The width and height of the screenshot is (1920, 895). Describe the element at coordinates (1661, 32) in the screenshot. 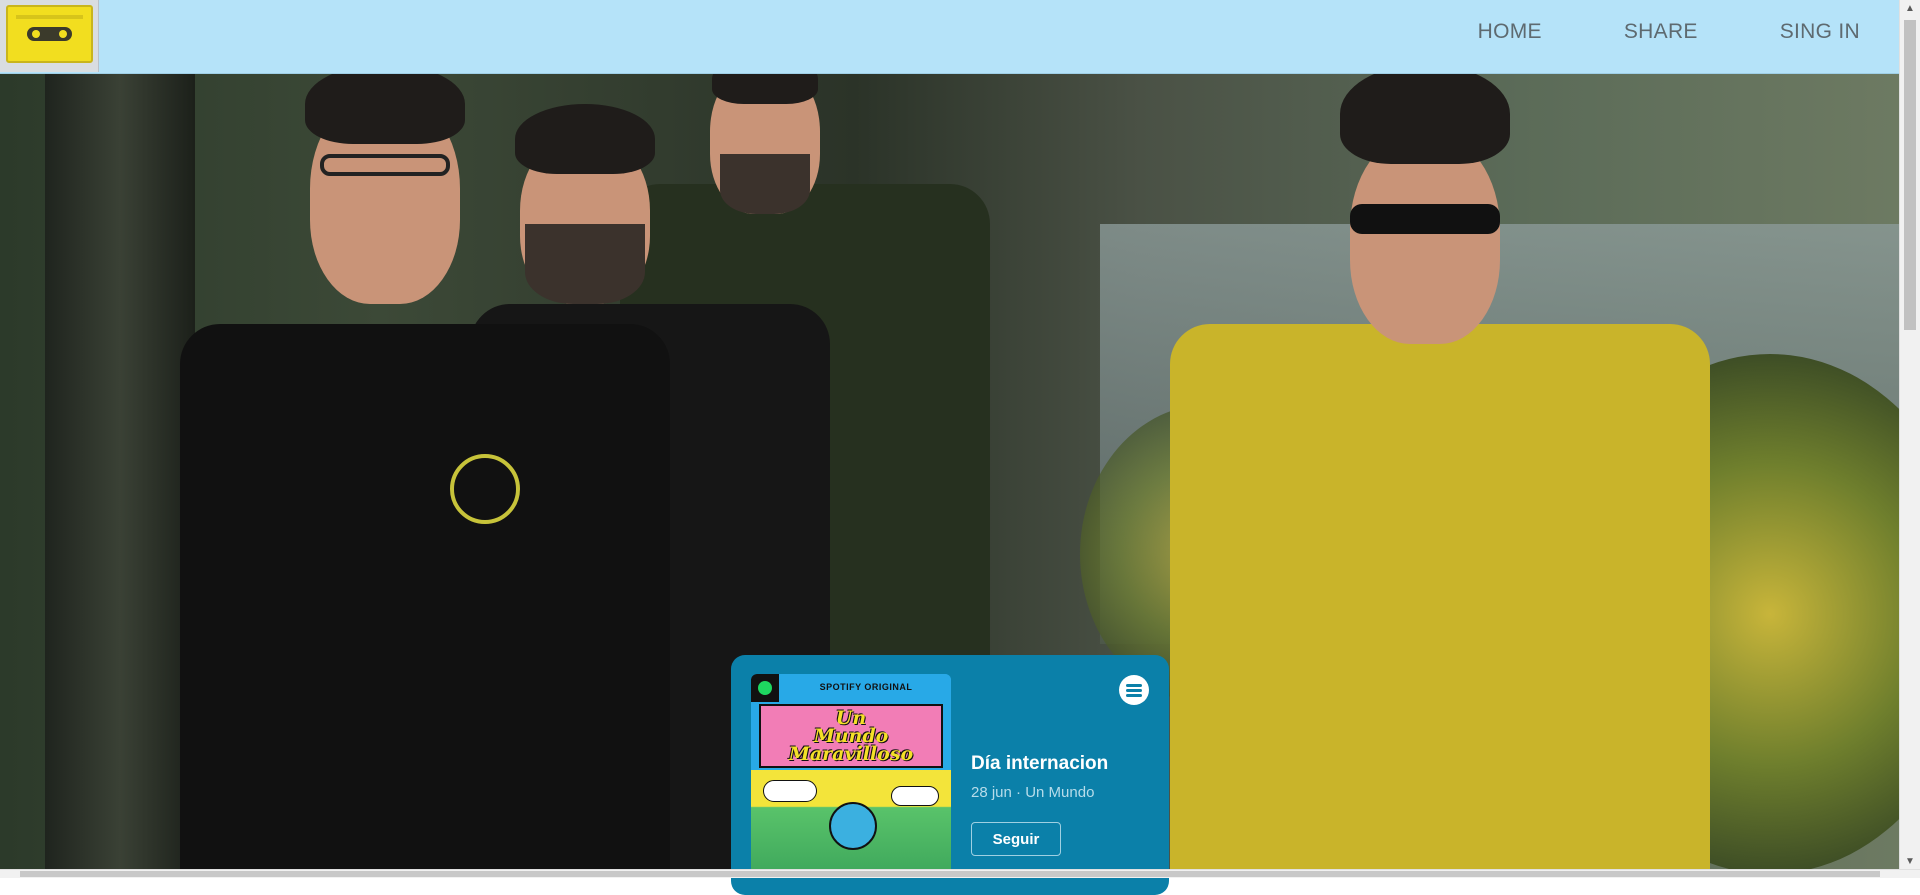

I see `nav-share-link: SHARE` at that location.